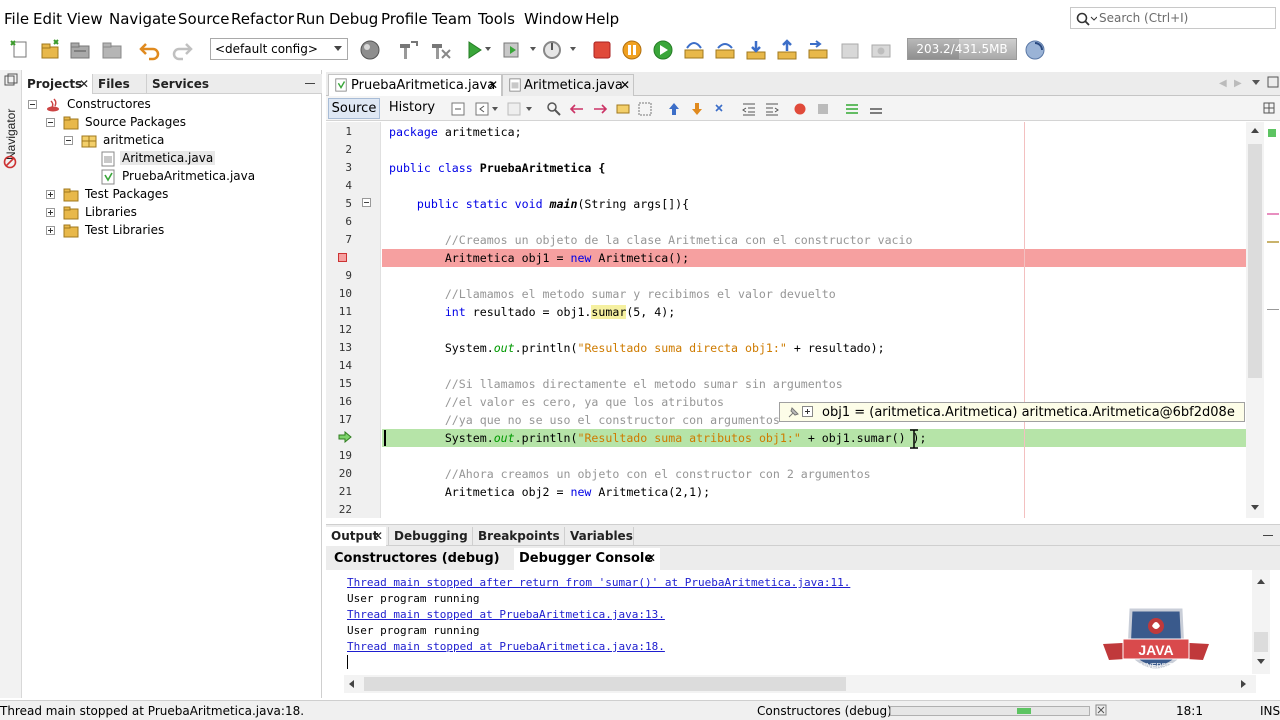  Describe the element at coordinates (602, 50) in the screenshot. I see `stop-icon` at that location.